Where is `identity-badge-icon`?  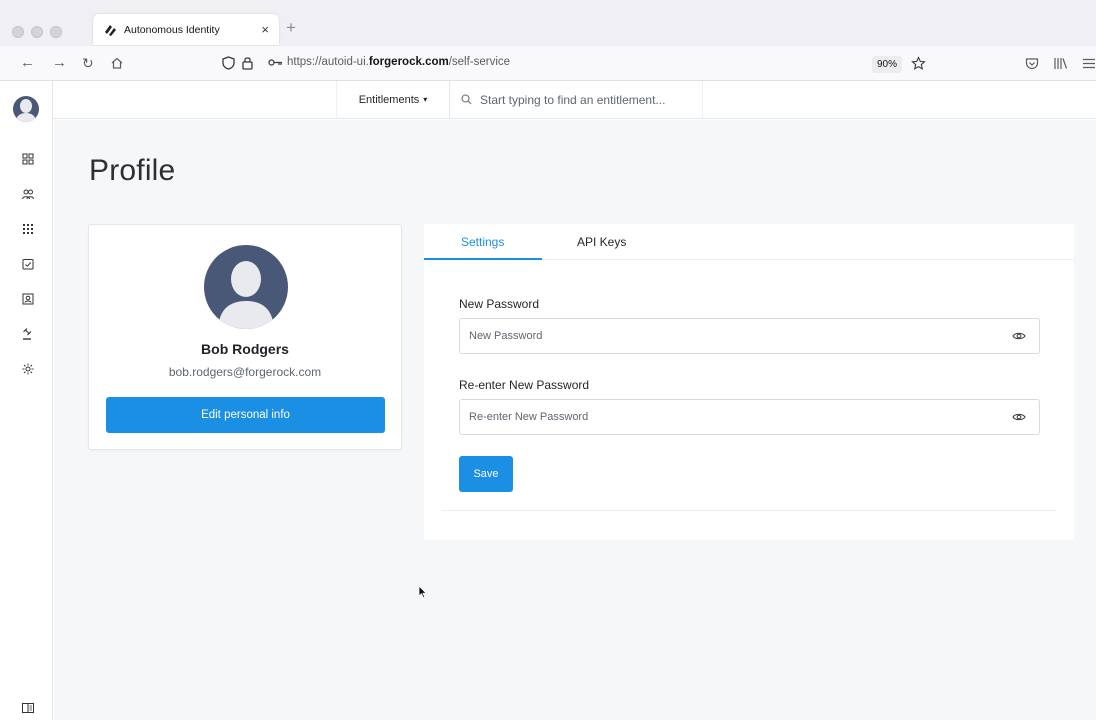
identity-badge-icon is located at coordinates (28, 299).